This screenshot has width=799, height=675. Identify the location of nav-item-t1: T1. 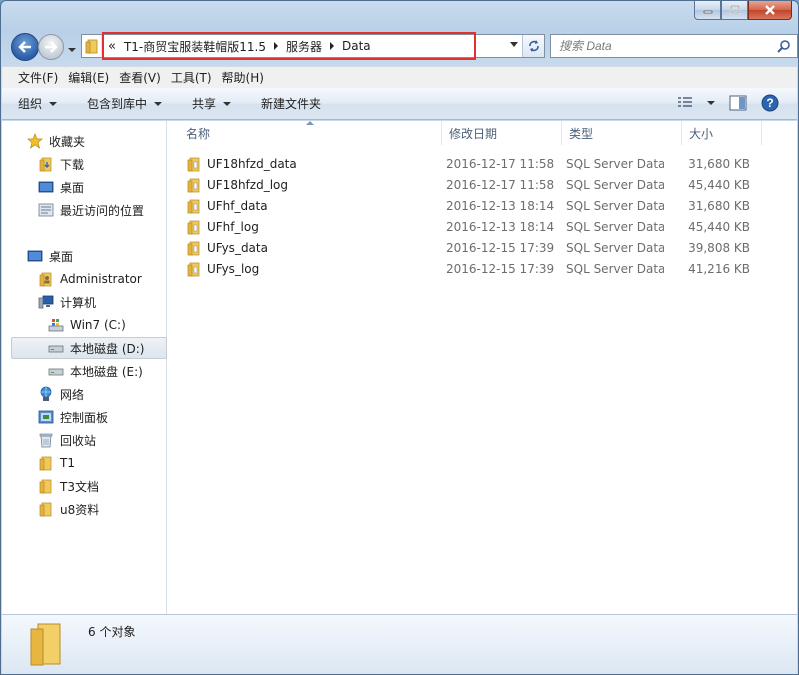
(102, 463).